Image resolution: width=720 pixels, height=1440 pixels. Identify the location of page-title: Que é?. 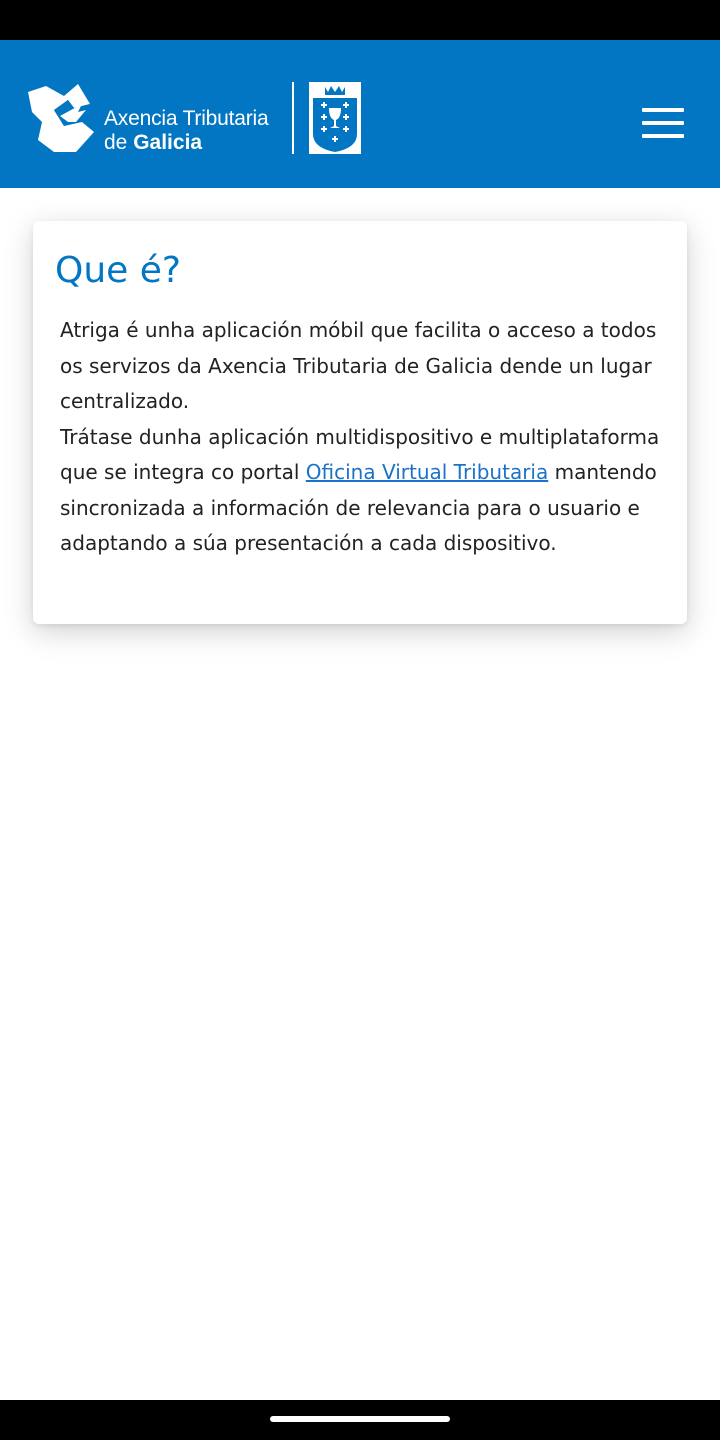
(118, 270).